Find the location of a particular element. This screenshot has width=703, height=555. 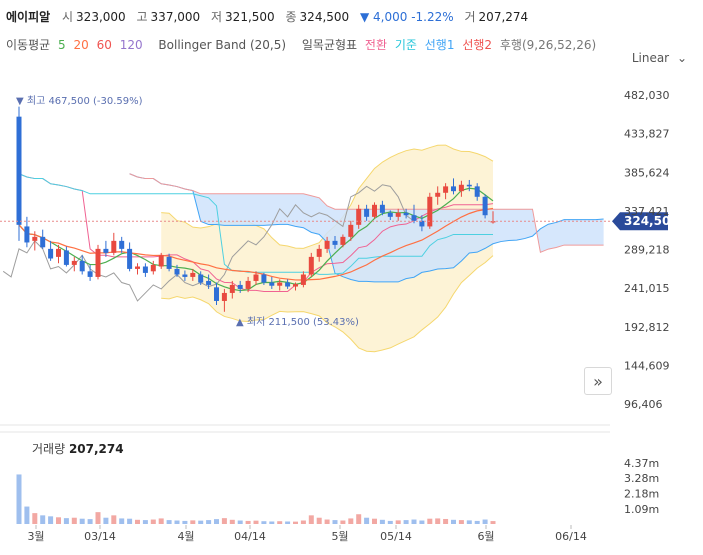

x-axis-tick-label: 5월 is located at coordinates (339, 536).